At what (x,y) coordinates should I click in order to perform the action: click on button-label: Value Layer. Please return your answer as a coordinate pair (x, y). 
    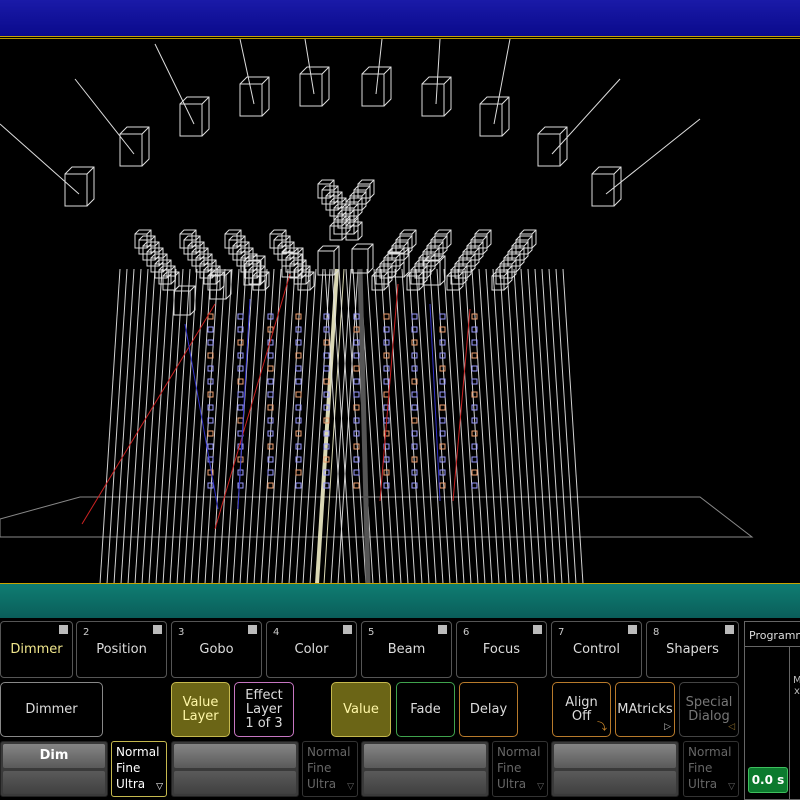
    Looking at the image, I should click on (200, 709).